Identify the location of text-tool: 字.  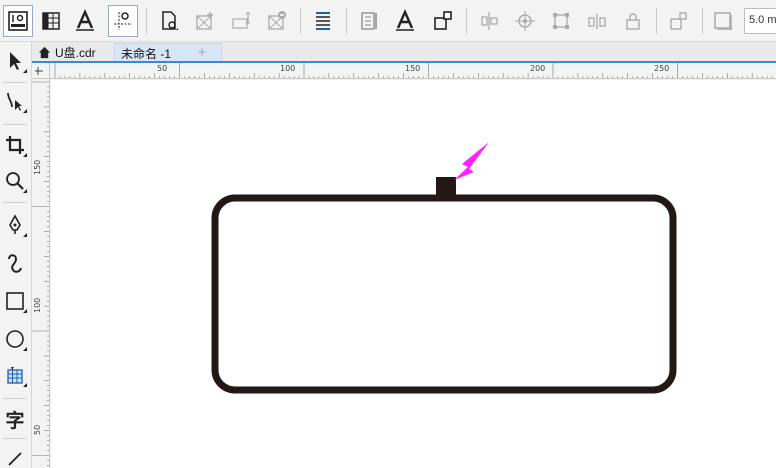
(15, 419).